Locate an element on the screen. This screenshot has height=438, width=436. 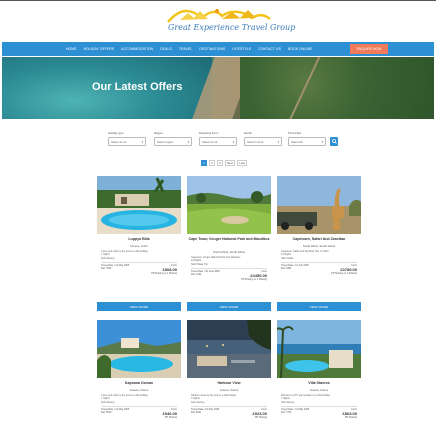
filter-holiday-type: Holiday type Select an ok ▾ is located at coordinates (127, 138).